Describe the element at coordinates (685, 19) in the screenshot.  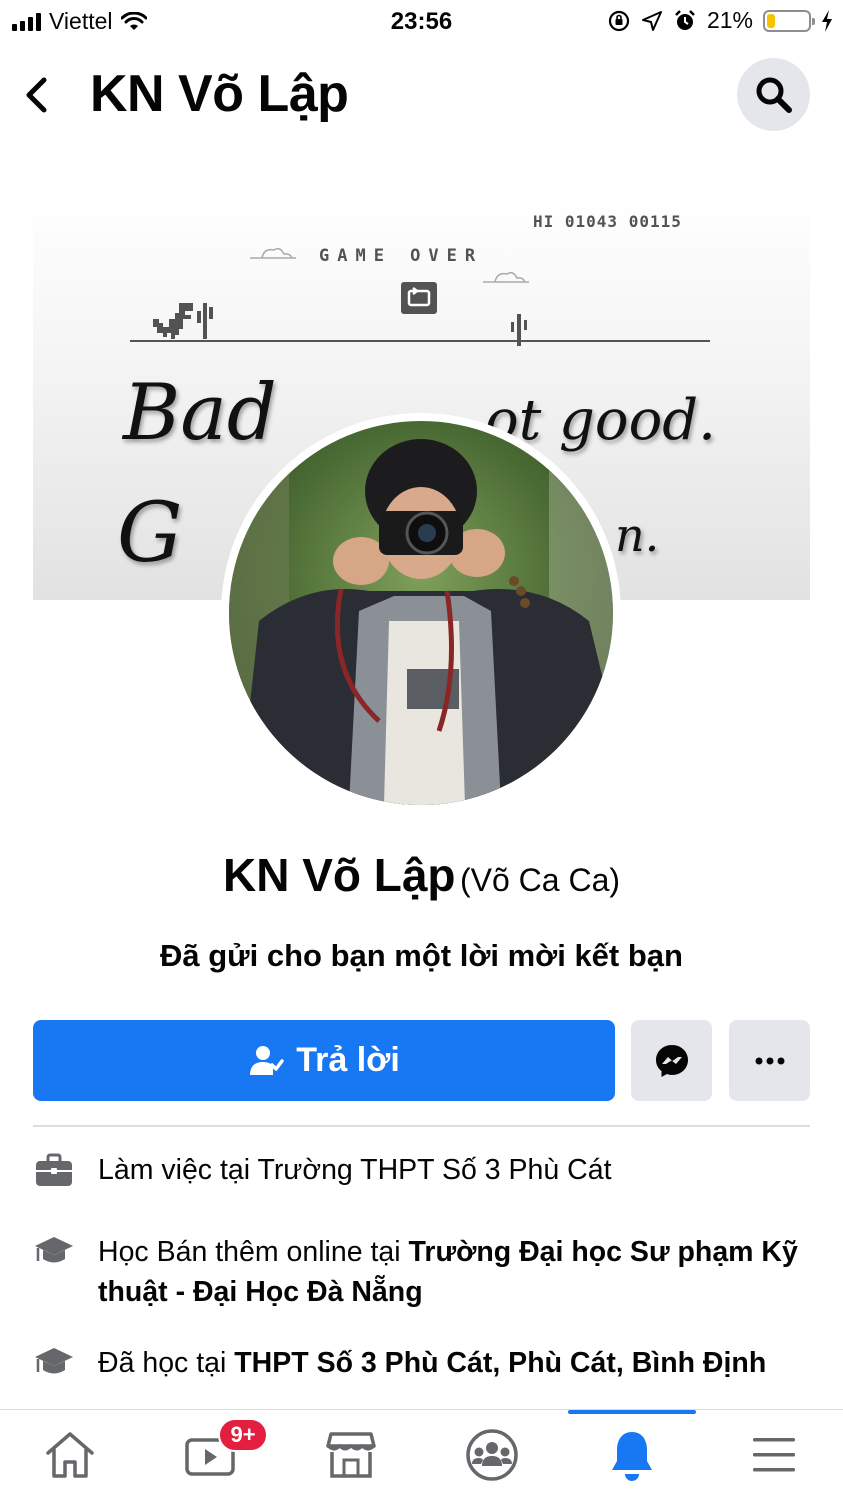
I see `alarm-icon` at that location.